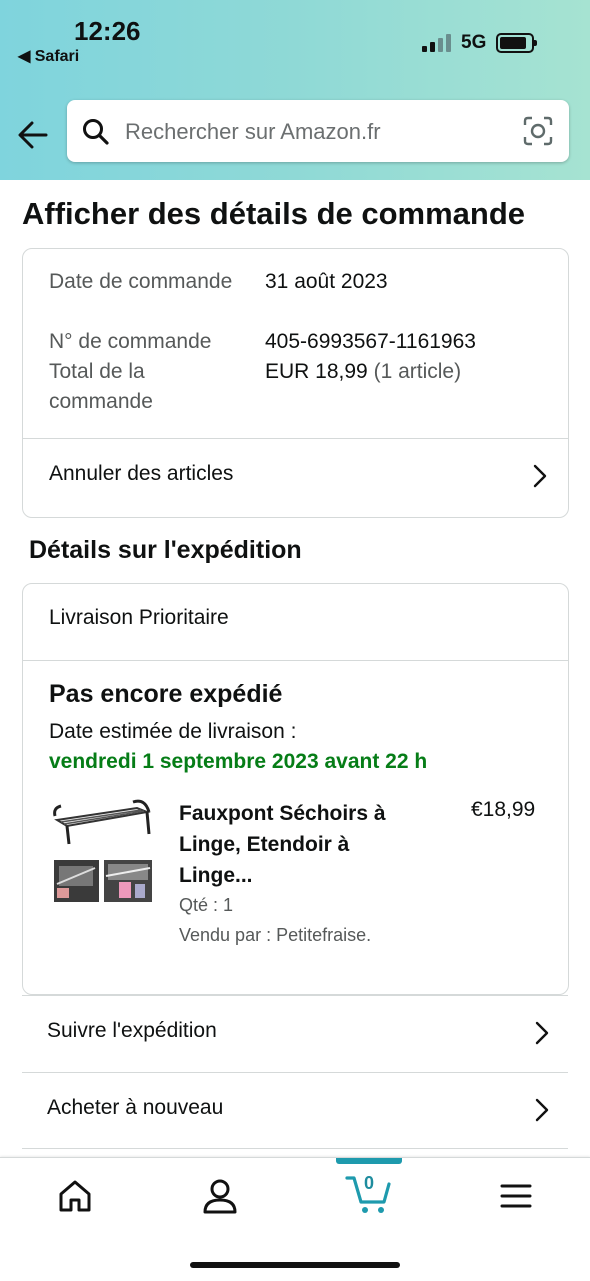 The height and width of the screenshot is (1281, 590). What do you see at coordinates (238, 761) in the screenshot?
I see `delivery-estimate-date: vendredi 1 septembre 2023 avant 22 h` at bounding box center [238, 761].